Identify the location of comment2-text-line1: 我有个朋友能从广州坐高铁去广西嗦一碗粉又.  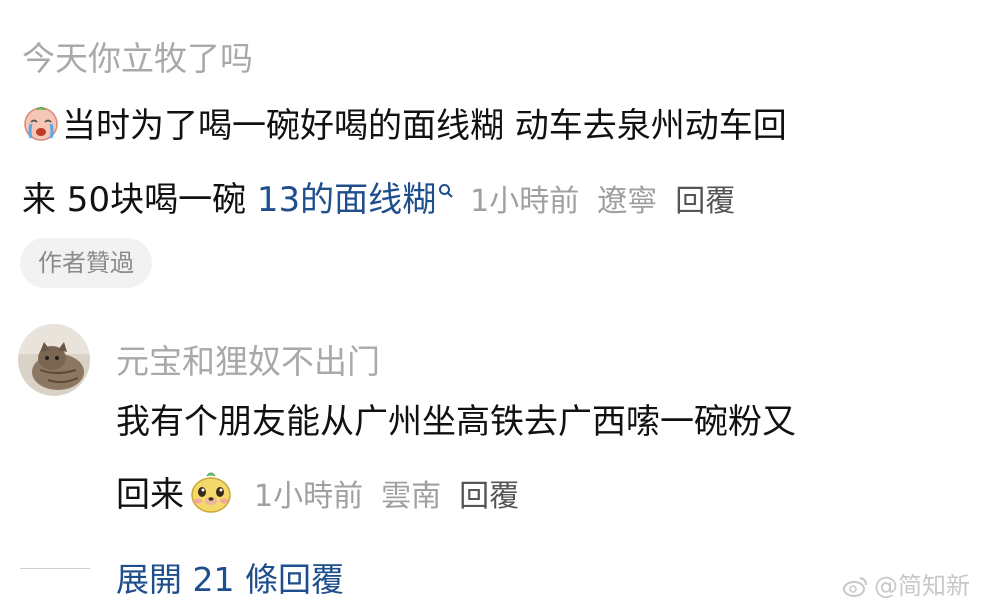
(456, 422).